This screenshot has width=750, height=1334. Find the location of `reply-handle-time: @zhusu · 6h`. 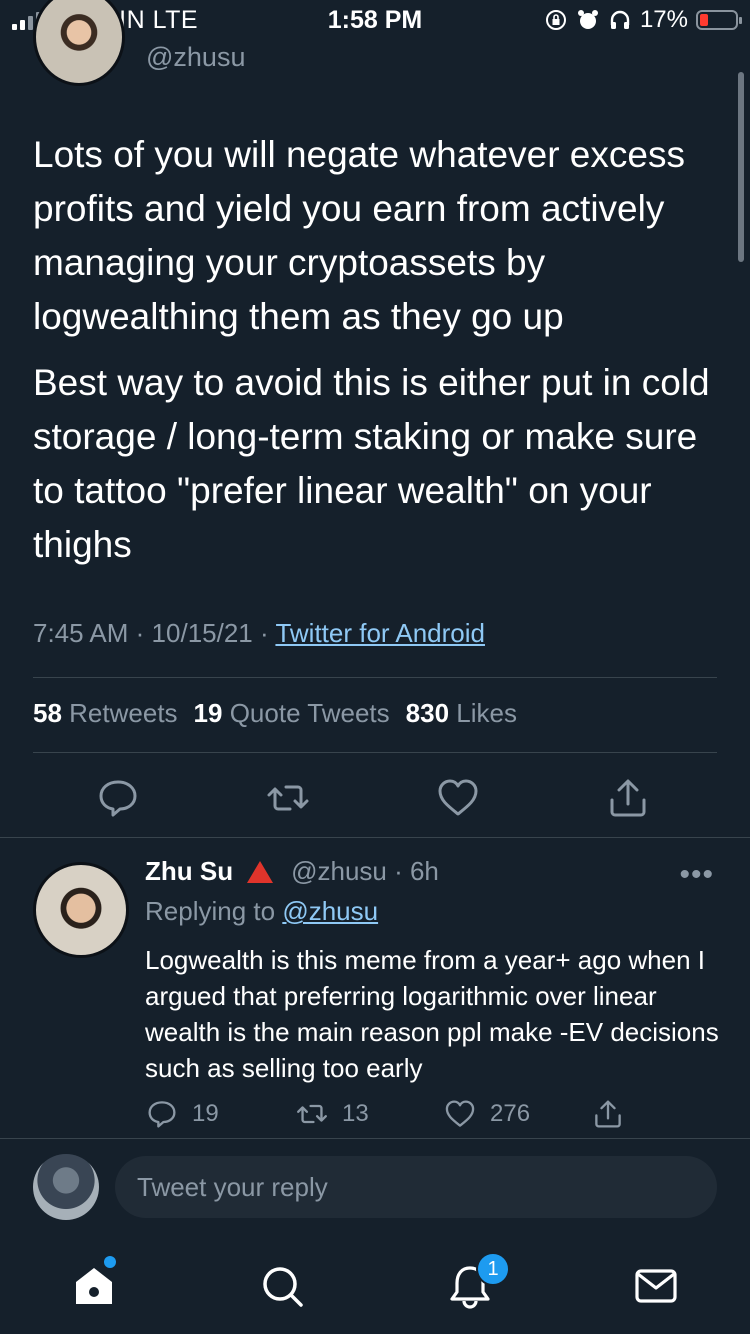

reply-handle-time: @zhusu · 6h is located at coordinates (365, 871).